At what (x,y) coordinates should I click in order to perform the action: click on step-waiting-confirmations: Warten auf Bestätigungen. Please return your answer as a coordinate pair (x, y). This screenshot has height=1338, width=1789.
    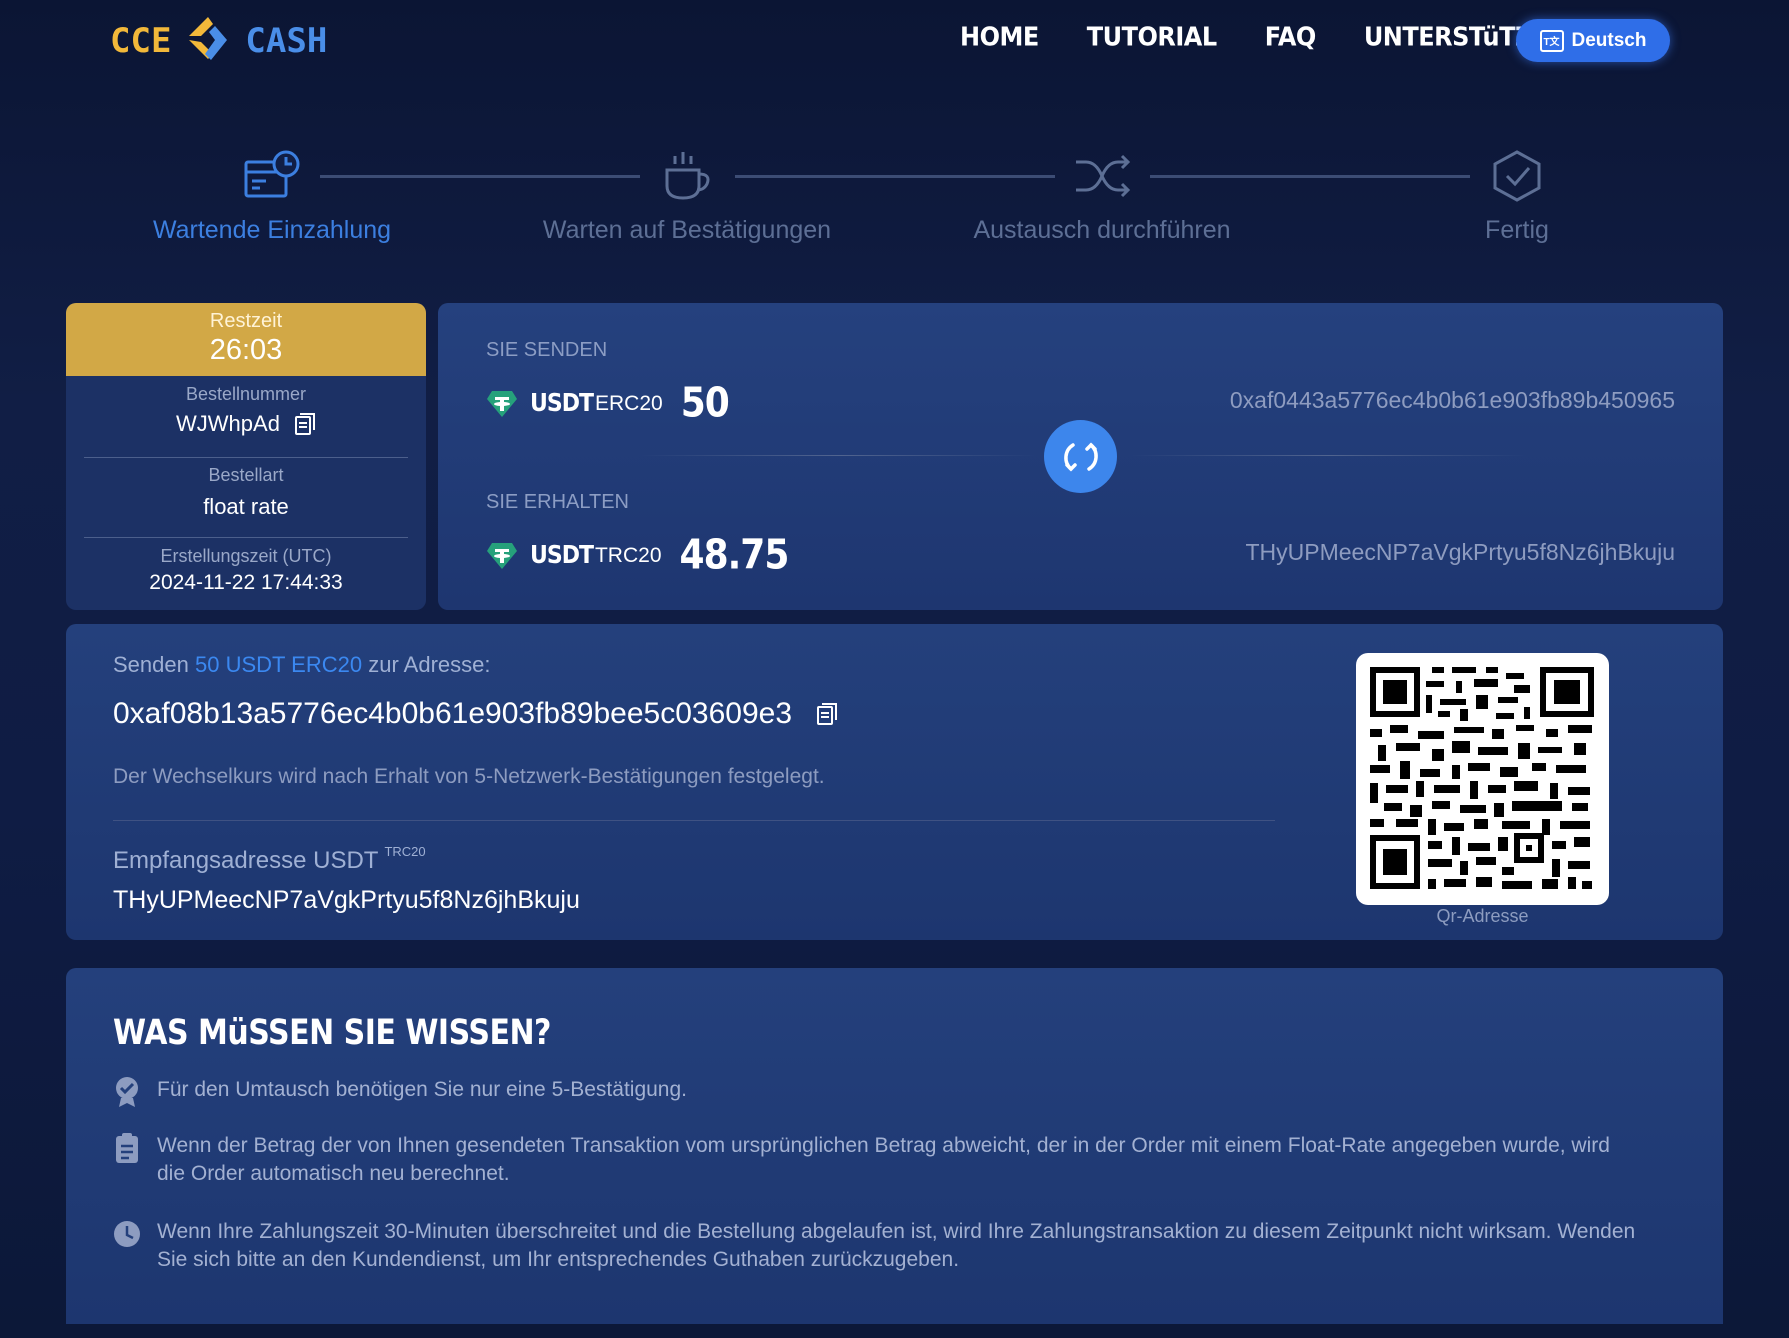
    Looking at the image, I should click on (687, 192).